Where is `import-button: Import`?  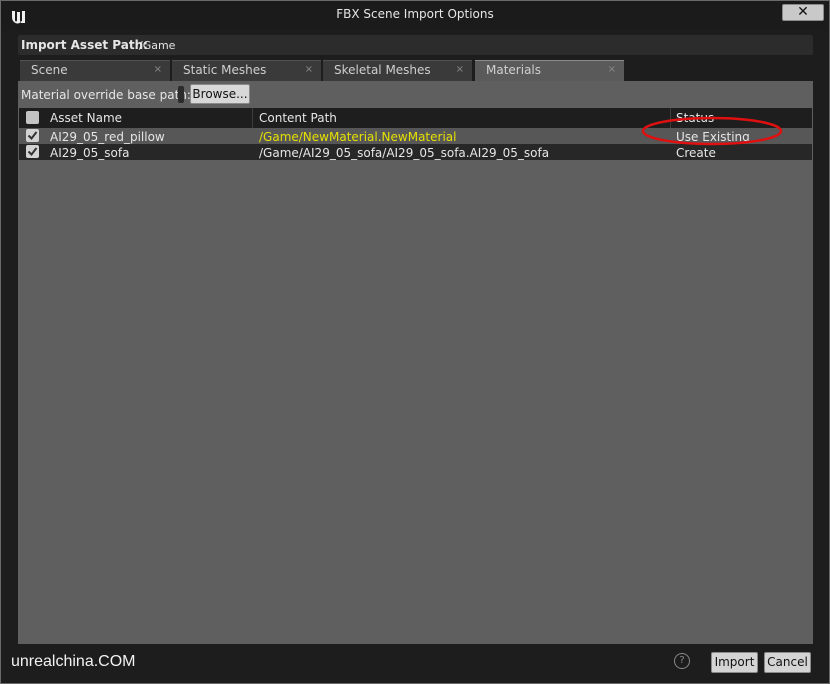 import-button: Import is located at coordinates (734, 662).